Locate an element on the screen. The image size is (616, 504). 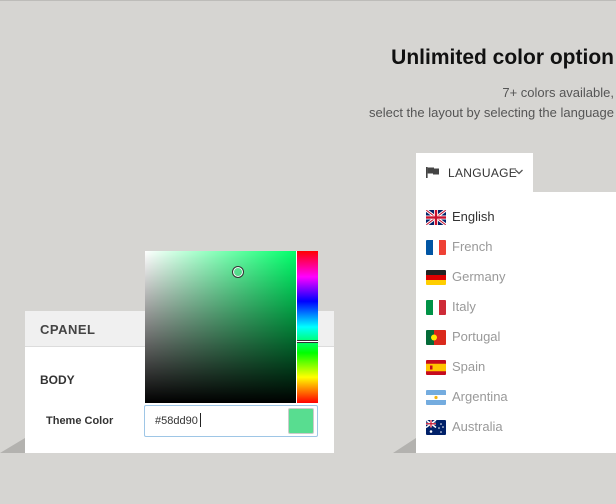
cpanel-title: CPANEL is located at coordinates (68, 329).